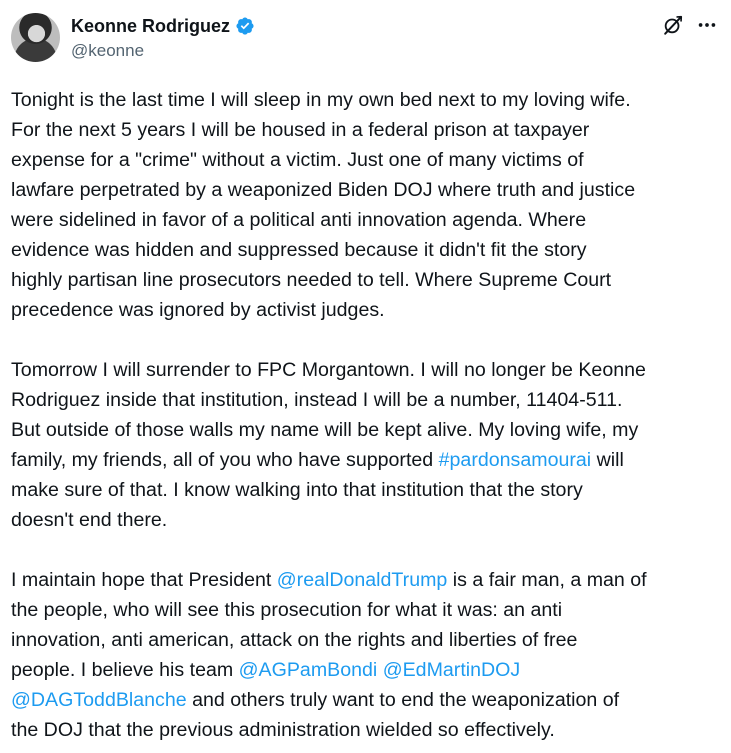 The image size is (731, 753). I want to click on author-name-row: Keonne Rodriguez, so click(163, 26).